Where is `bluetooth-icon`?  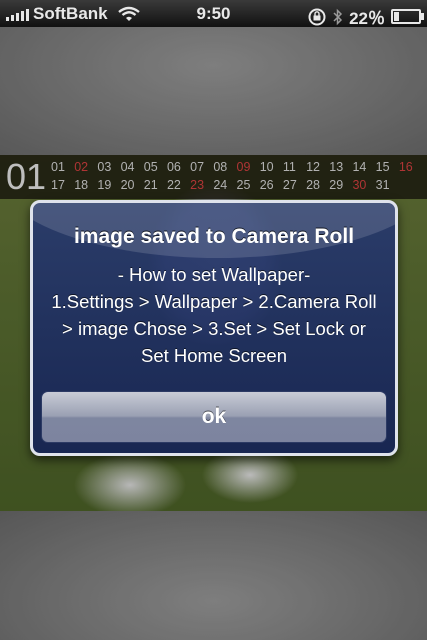
bluetooth-icon is located at coordinates (338, 16).